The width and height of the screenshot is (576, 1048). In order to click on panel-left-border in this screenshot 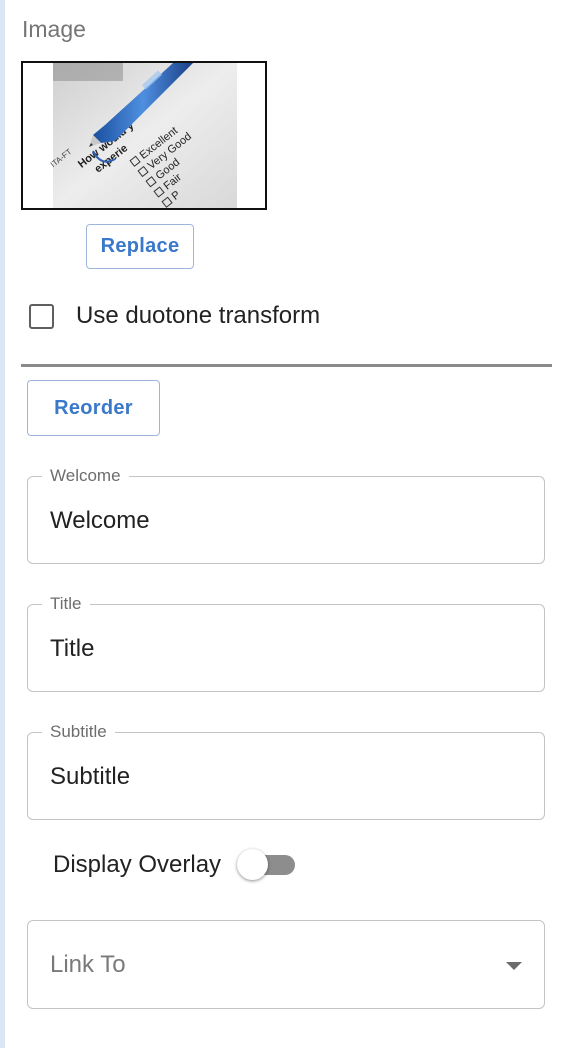, I will do `click(2, 524)`.